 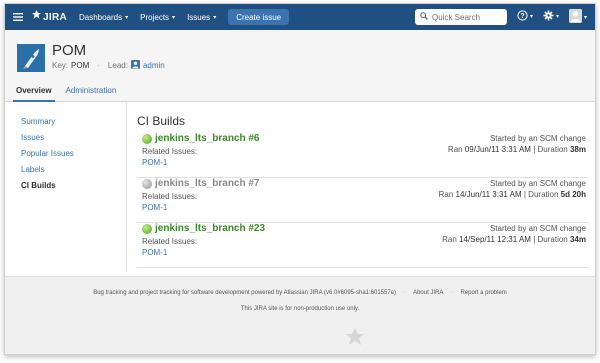 I want to click on user-icon, so click(x=575, y=17).